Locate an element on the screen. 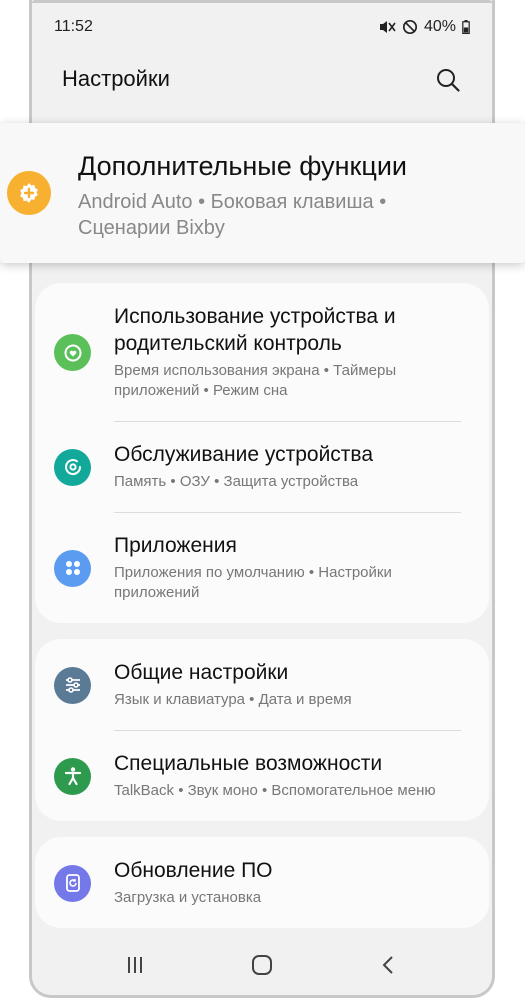 Image resolution: width=525 pixels, height=1000 pixels. search-icon is located at coordinates (448, 80).